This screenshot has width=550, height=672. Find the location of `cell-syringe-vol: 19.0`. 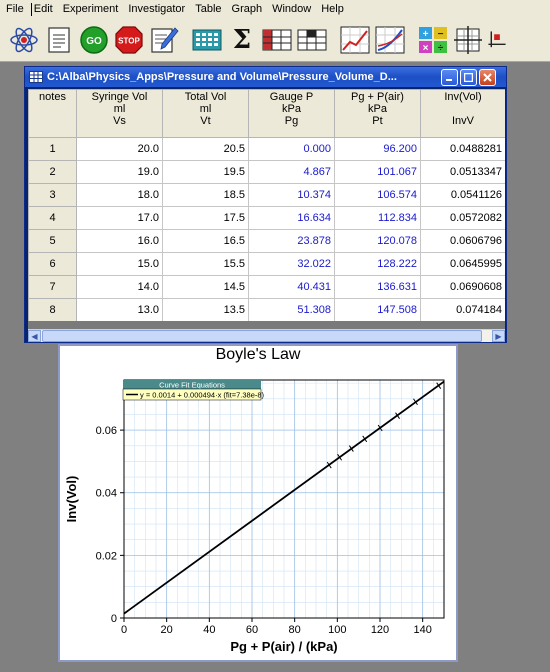

cell-syringe-vol: 19.0 is located at coordinates (119, 172).